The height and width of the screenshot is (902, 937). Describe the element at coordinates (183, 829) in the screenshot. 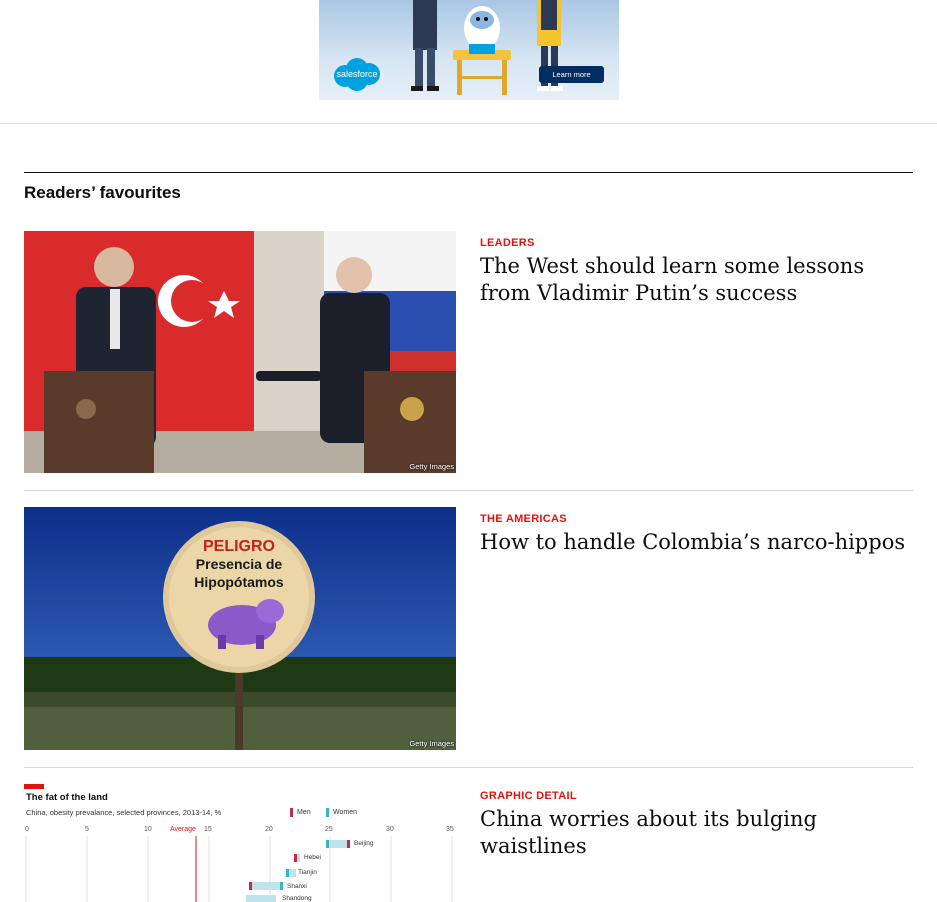

I see `chart-average-label: Average` at that location.